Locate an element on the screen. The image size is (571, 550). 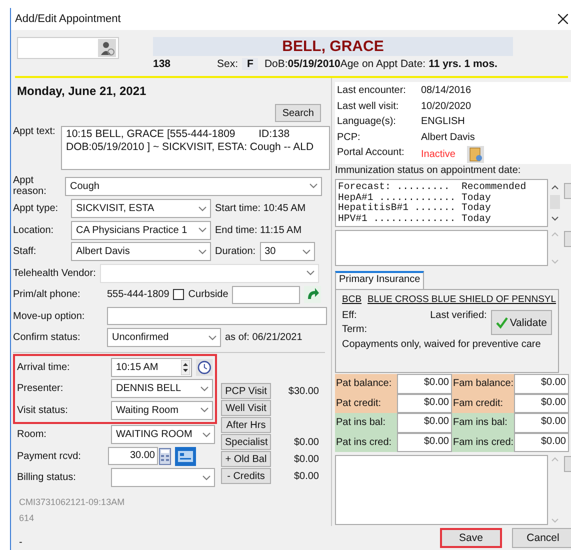
copay-button: After Hrs is located at coordinates (246, 425).